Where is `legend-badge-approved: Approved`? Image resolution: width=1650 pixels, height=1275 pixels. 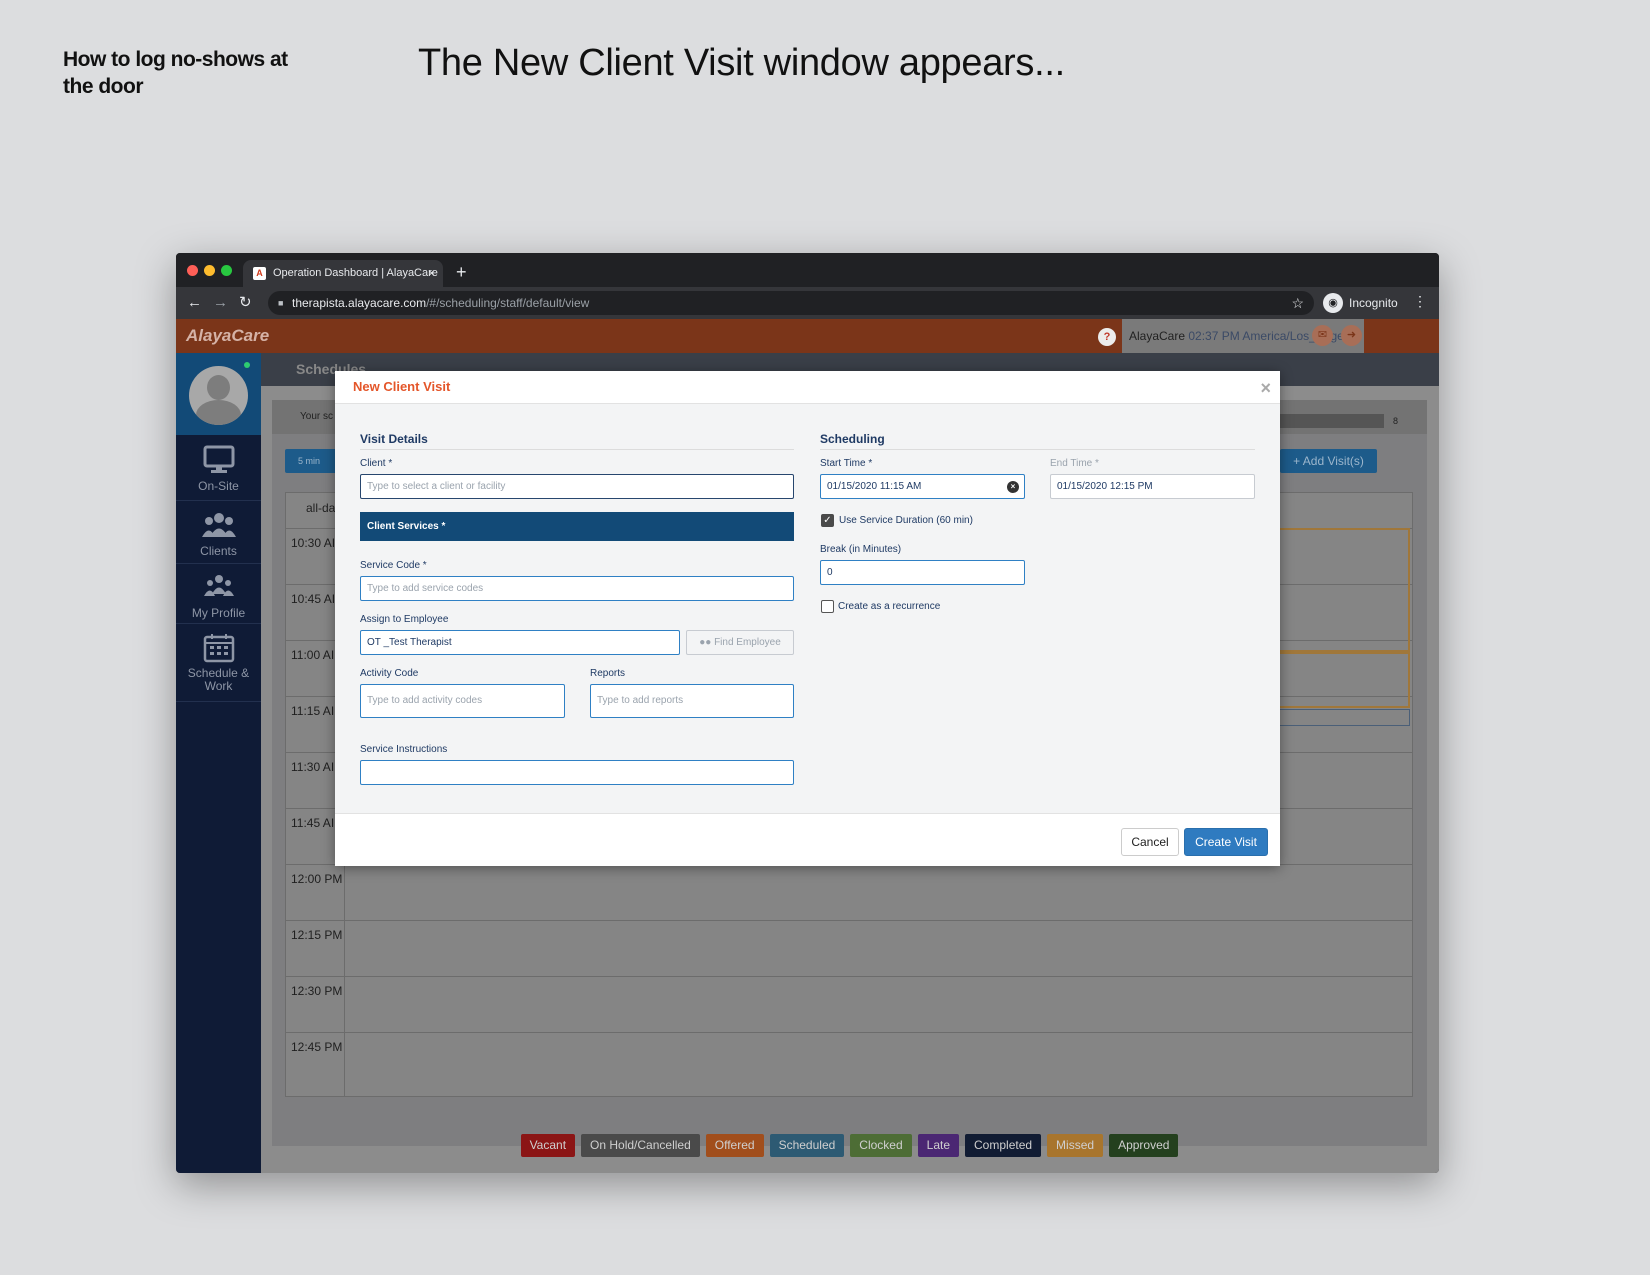 legend-badge-approved: Approved is located at coordinates (1144, 1145).